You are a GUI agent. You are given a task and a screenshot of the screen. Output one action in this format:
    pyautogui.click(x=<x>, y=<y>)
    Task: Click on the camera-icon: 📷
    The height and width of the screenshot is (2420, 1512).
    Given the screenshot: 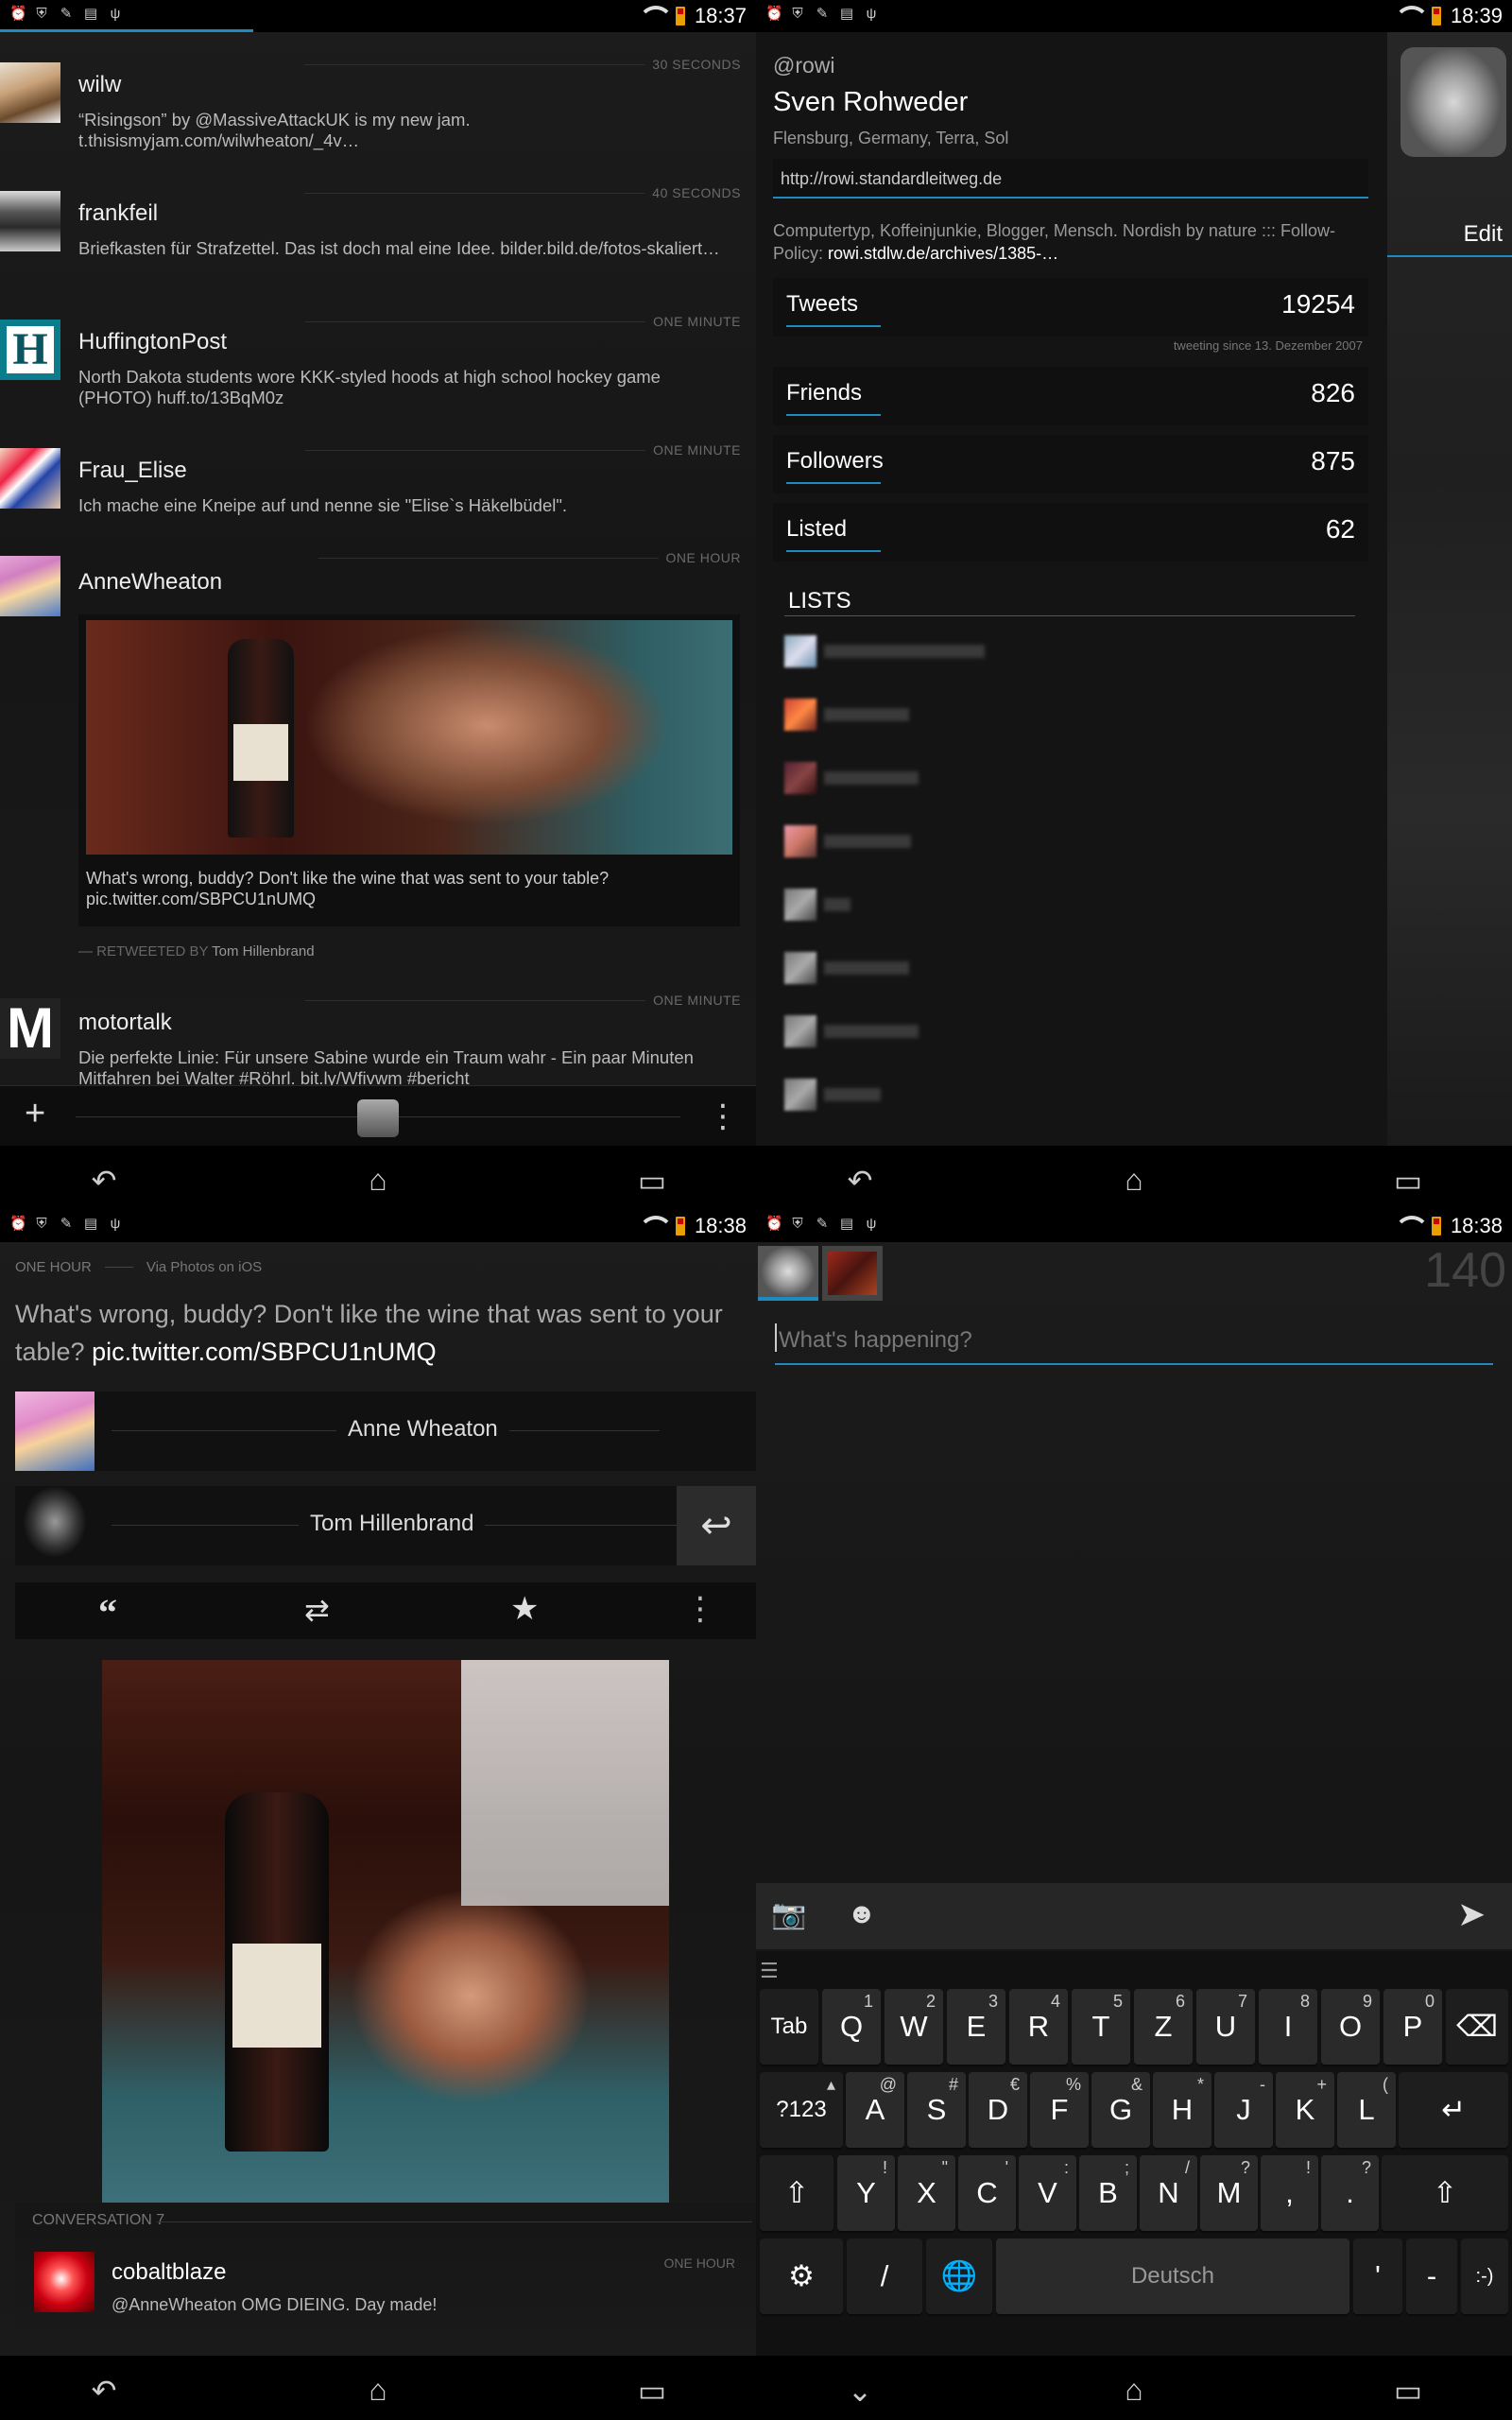 What is the action you would take?
    pyautogui.click(x=788, y=1914)
    